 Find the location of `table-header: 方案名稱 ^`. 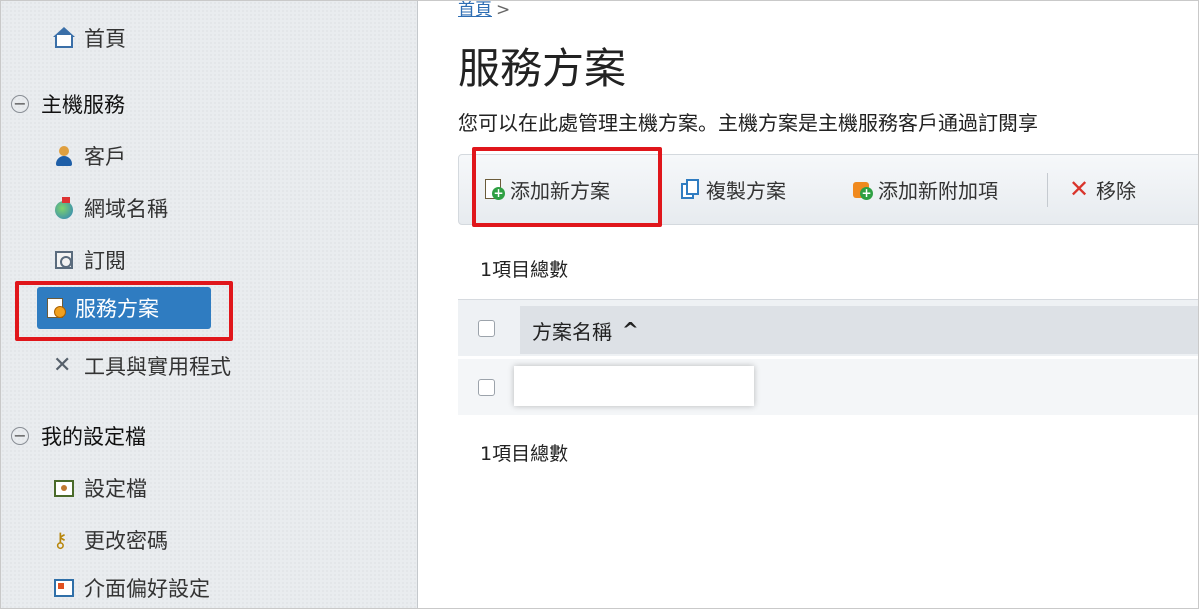

table-header: 方案名稱 ^ is located at coordinates (828, 327).